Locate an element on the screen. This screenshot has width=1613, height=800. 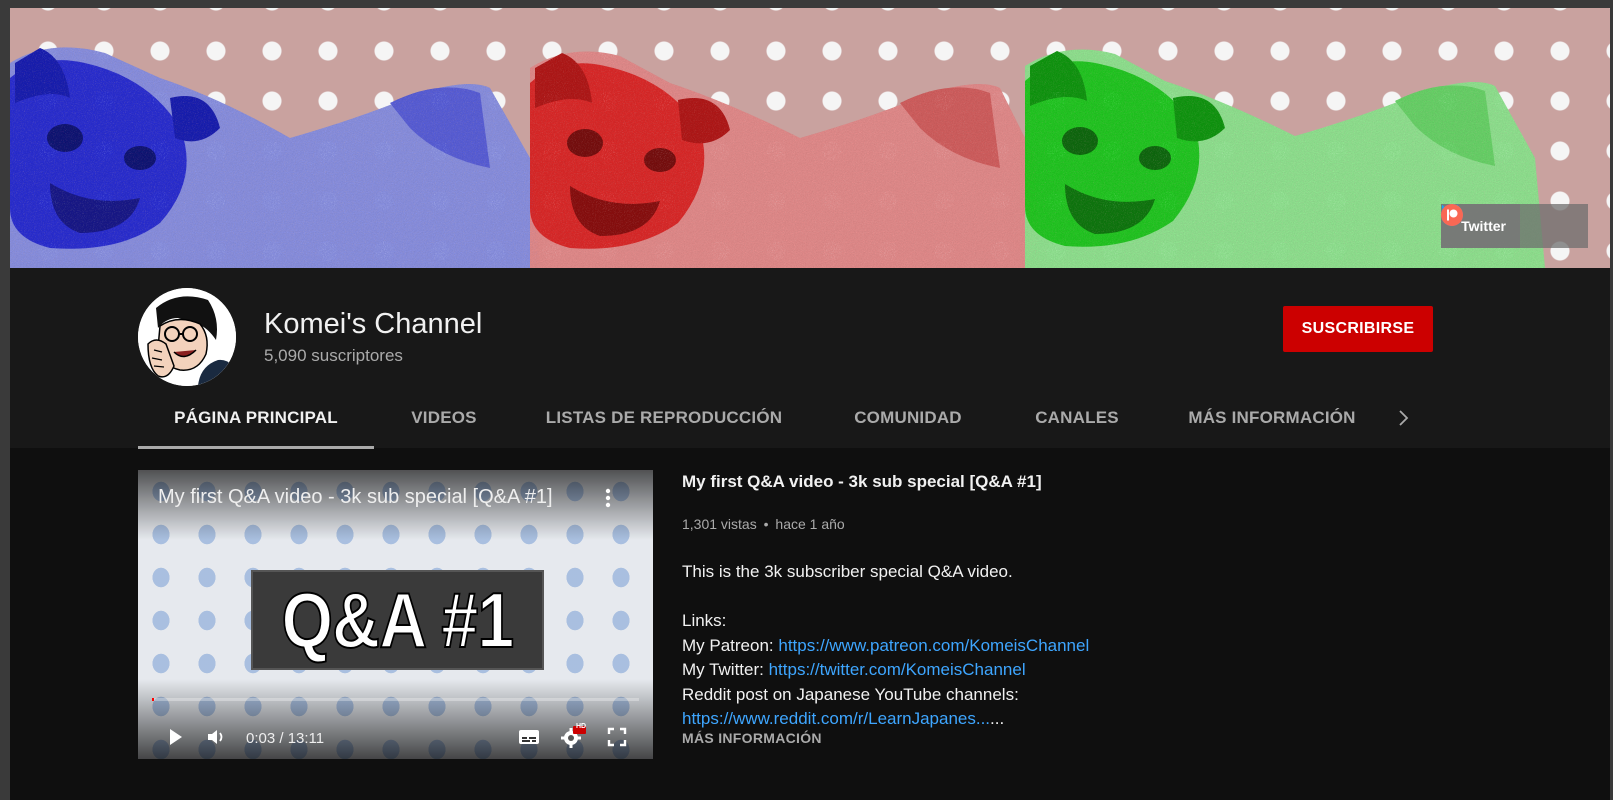
fullscreen-button is located at coordinates (617, 737).